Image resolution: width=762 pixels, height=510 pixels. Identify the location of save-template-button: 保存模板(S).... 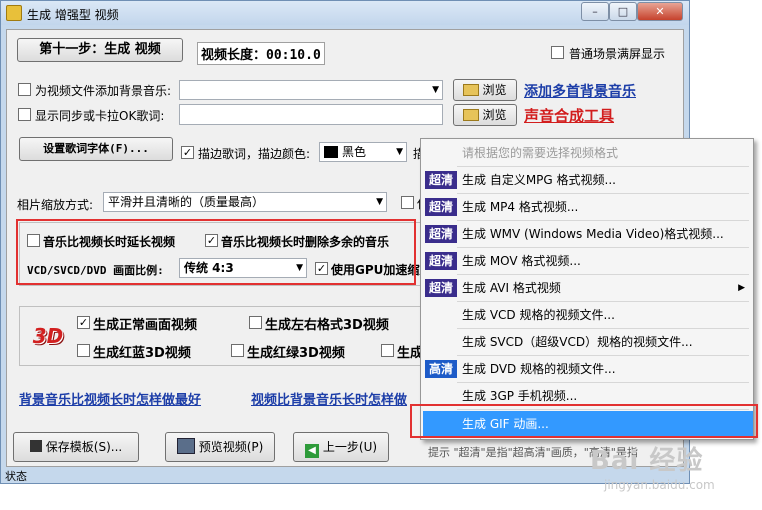
(76, 447).